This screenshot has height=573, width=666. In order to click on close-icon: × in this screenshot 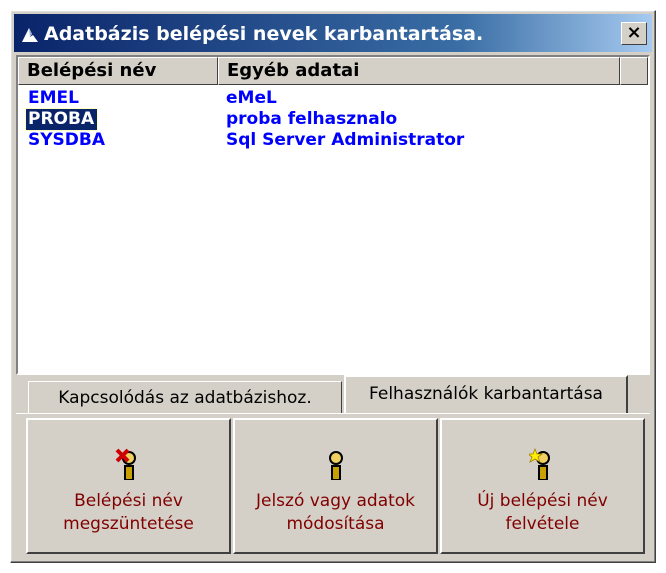, I will do `click(634, 32)`.